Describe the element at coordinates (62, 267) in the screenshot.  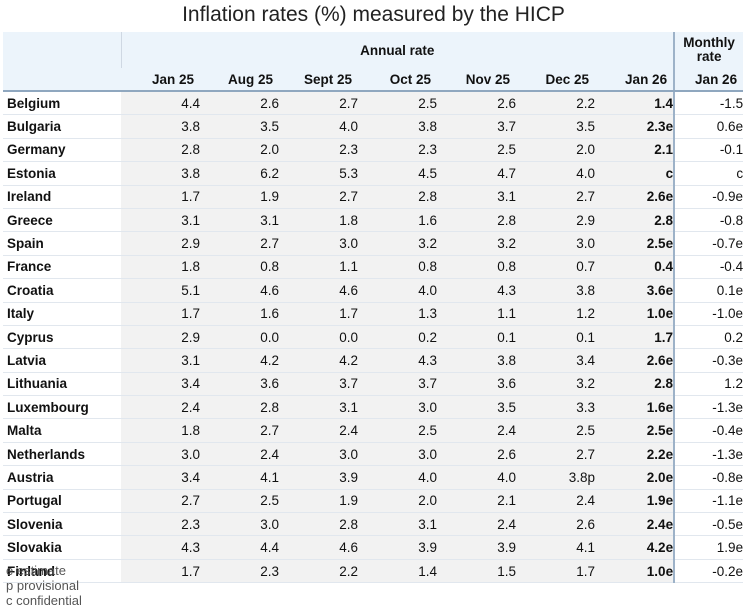
I see `country-cell: France` at that location.